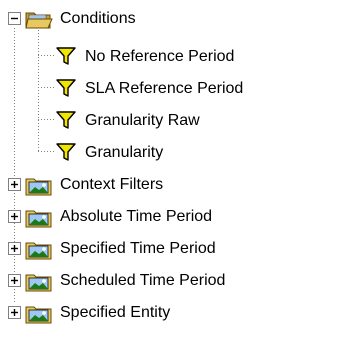  Describe the element at coordinates (39, 19) in the screenshot. I see `open-folder-icon` at that location.